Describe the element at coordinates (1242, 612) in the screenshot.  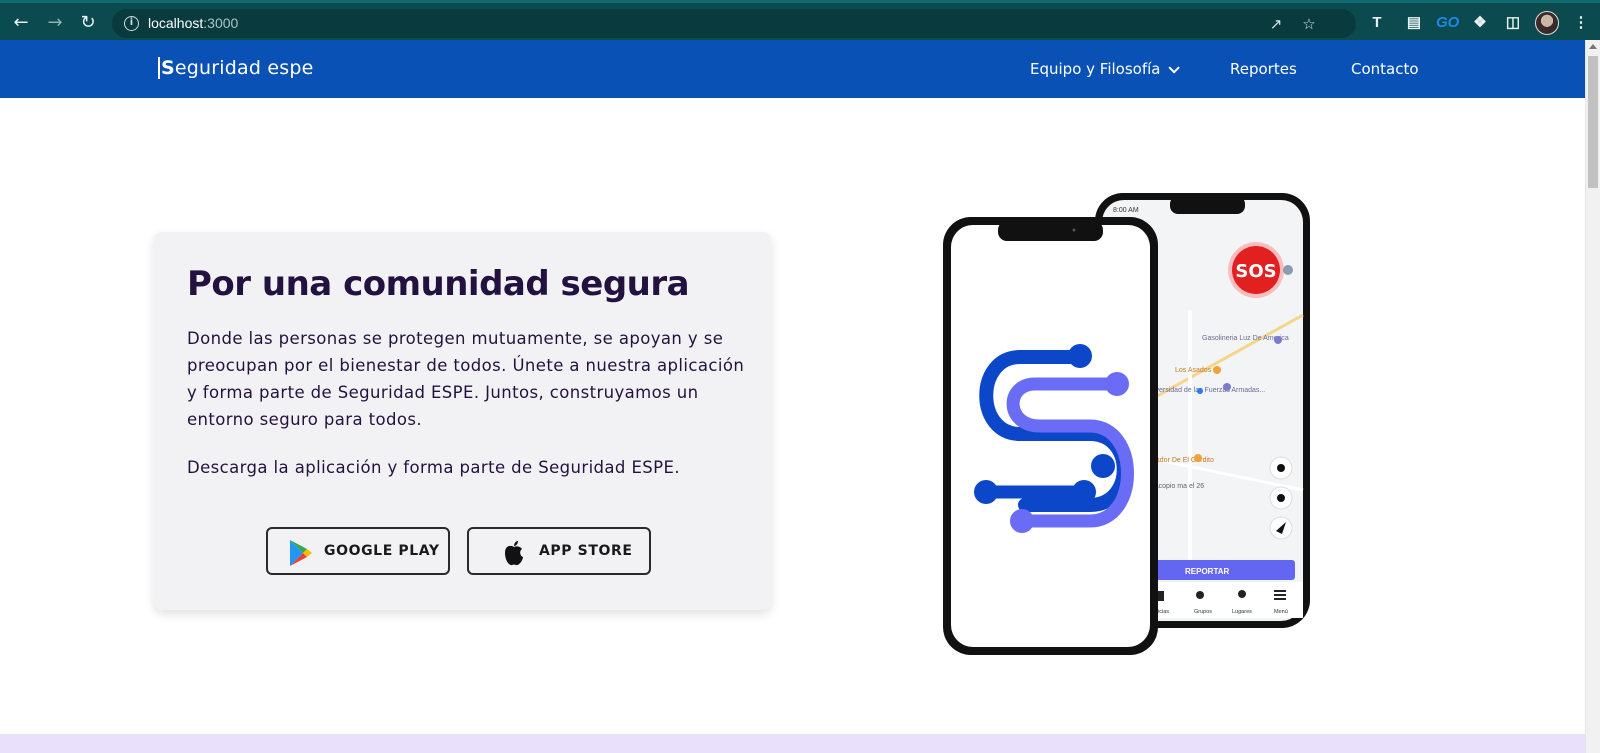
I see `svg-text: Lugares` at that location.